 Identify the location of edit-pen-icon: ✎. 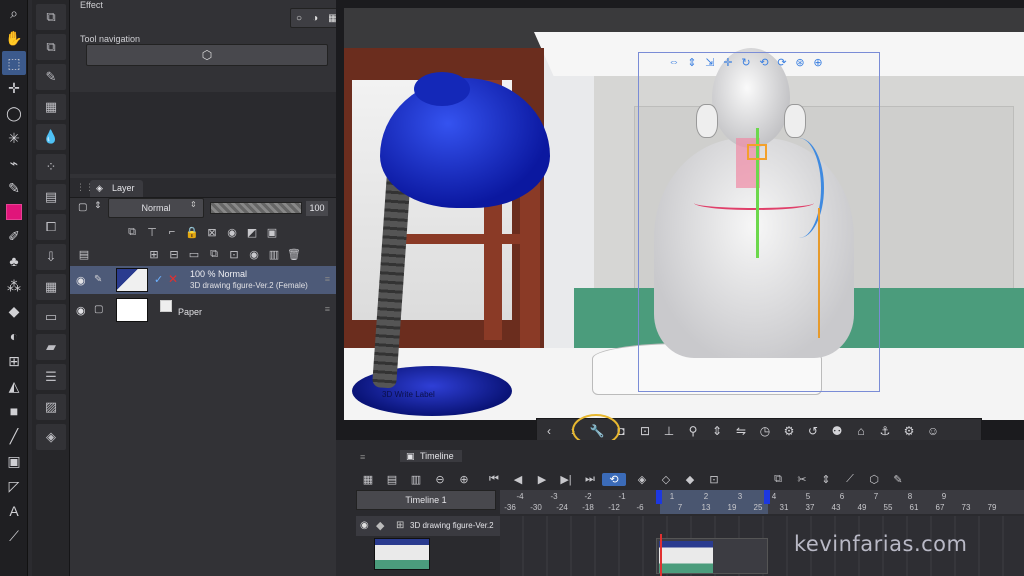
(98, 279).